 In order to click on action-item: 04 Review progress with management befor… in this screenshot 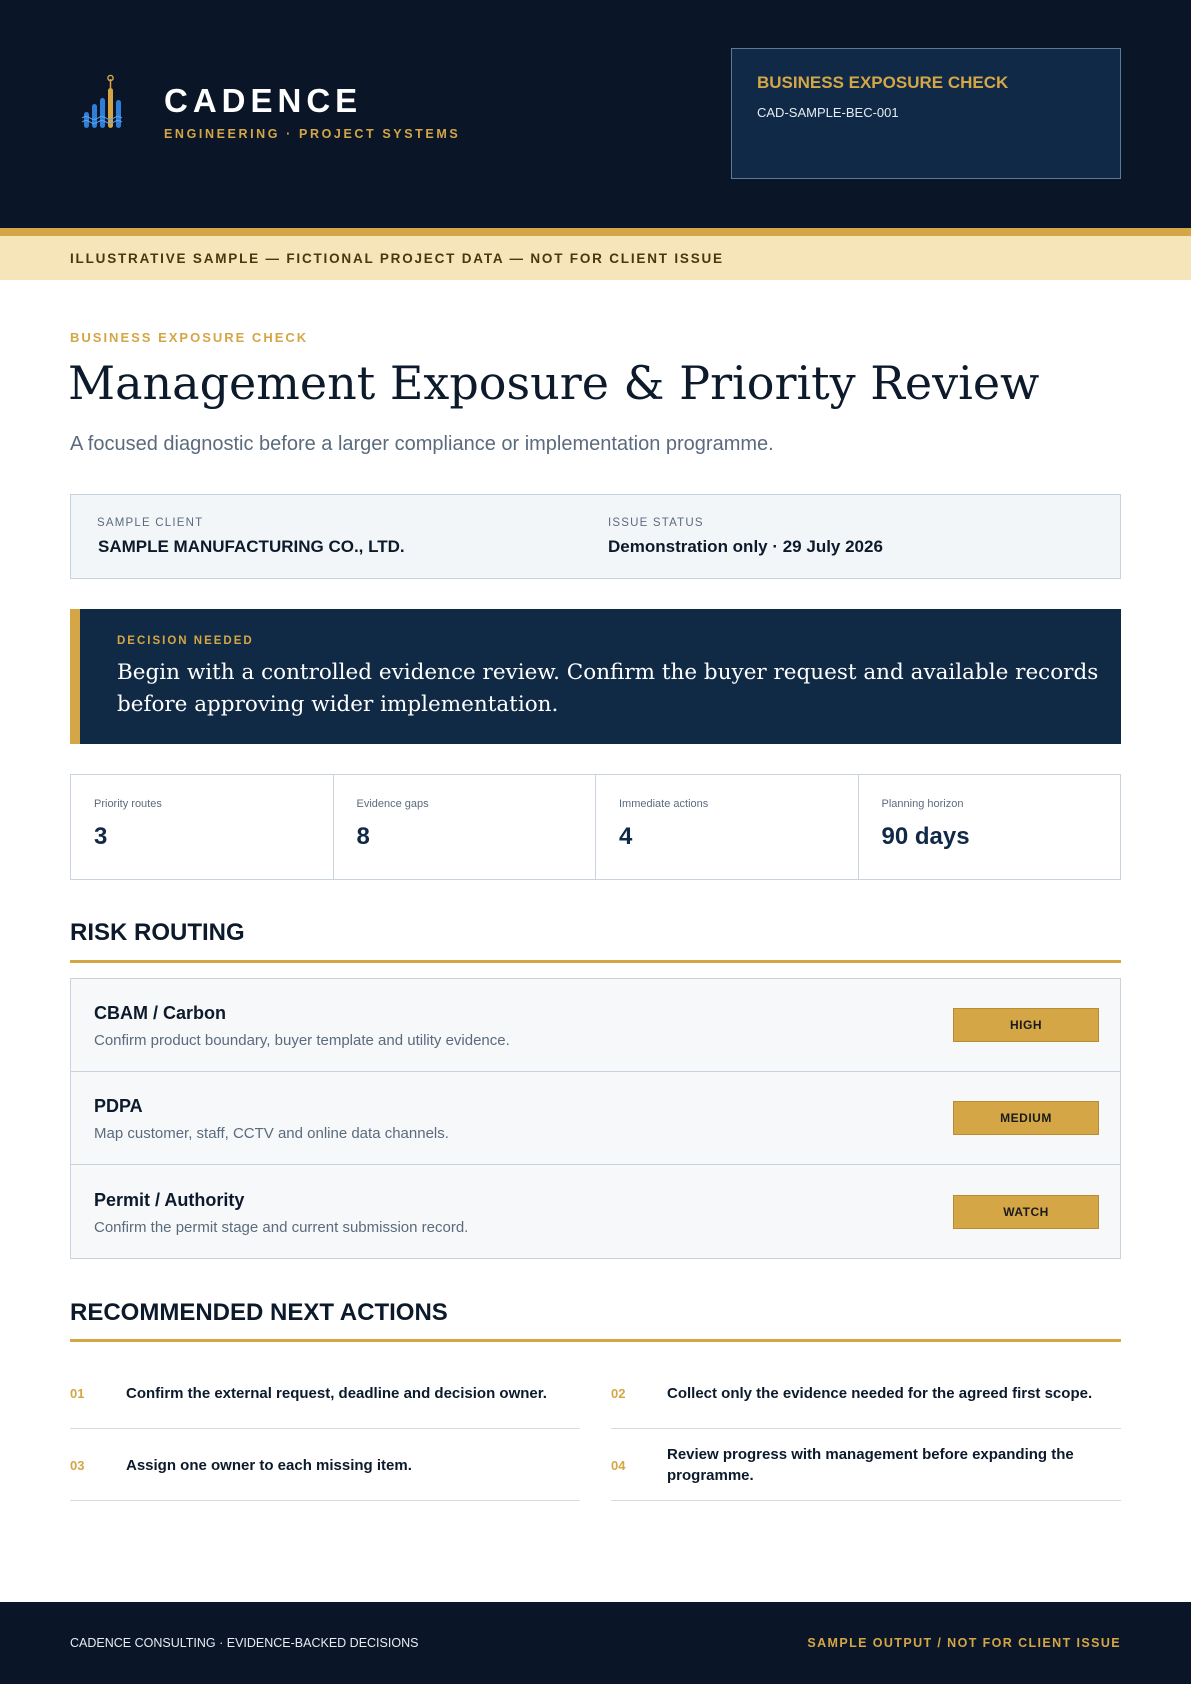, I will do `click(866, 1465)`.